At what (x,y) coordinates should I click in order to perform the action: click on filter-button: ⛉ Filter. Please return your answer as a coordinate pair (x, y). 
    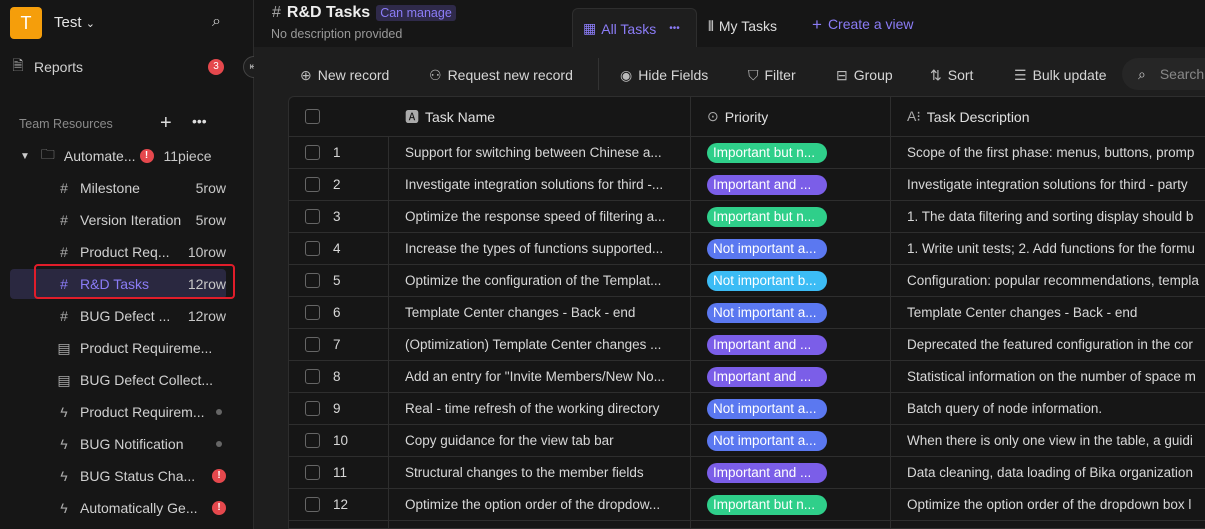
    Looking at the image, I should click on (772, 75).